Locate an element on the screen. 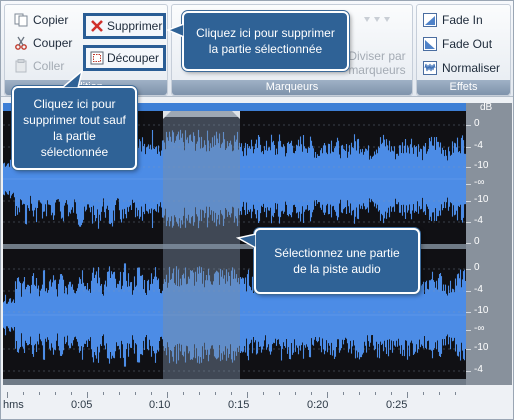 This screenshot has height=420, width=514. copy-button: Copier is located at coordinates (45, 20).